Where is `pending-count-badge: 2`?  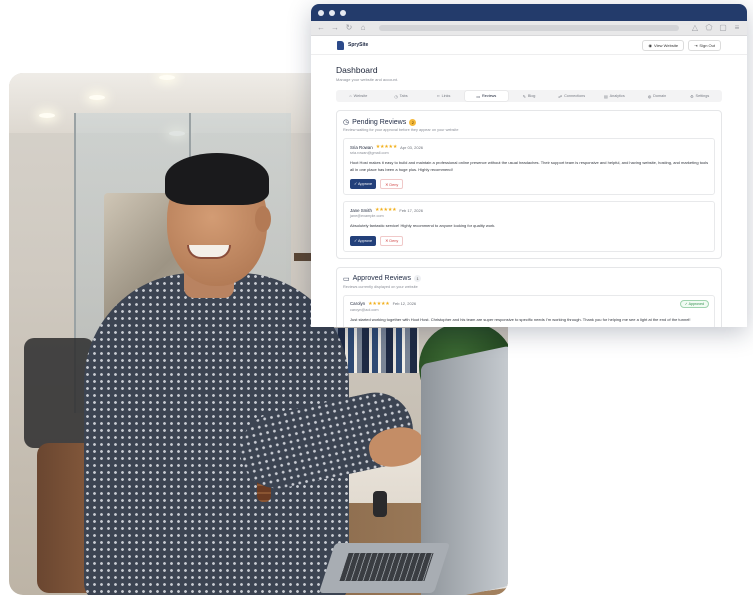 pending-count-badge: 2 is located at coordinates (413, 122).